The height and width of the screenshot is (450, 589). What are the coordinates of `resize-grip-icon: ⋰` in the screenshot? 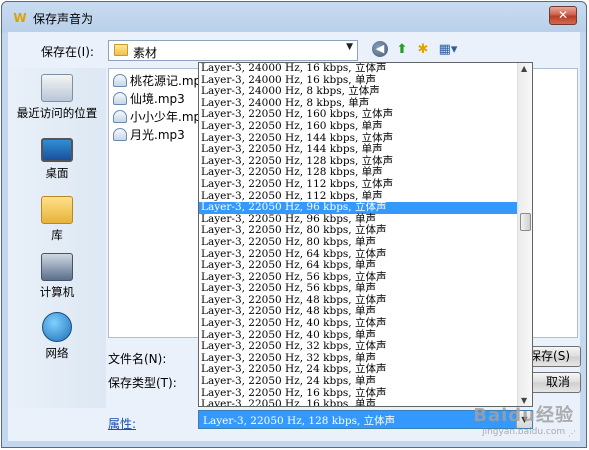 It's located at (573, 434).